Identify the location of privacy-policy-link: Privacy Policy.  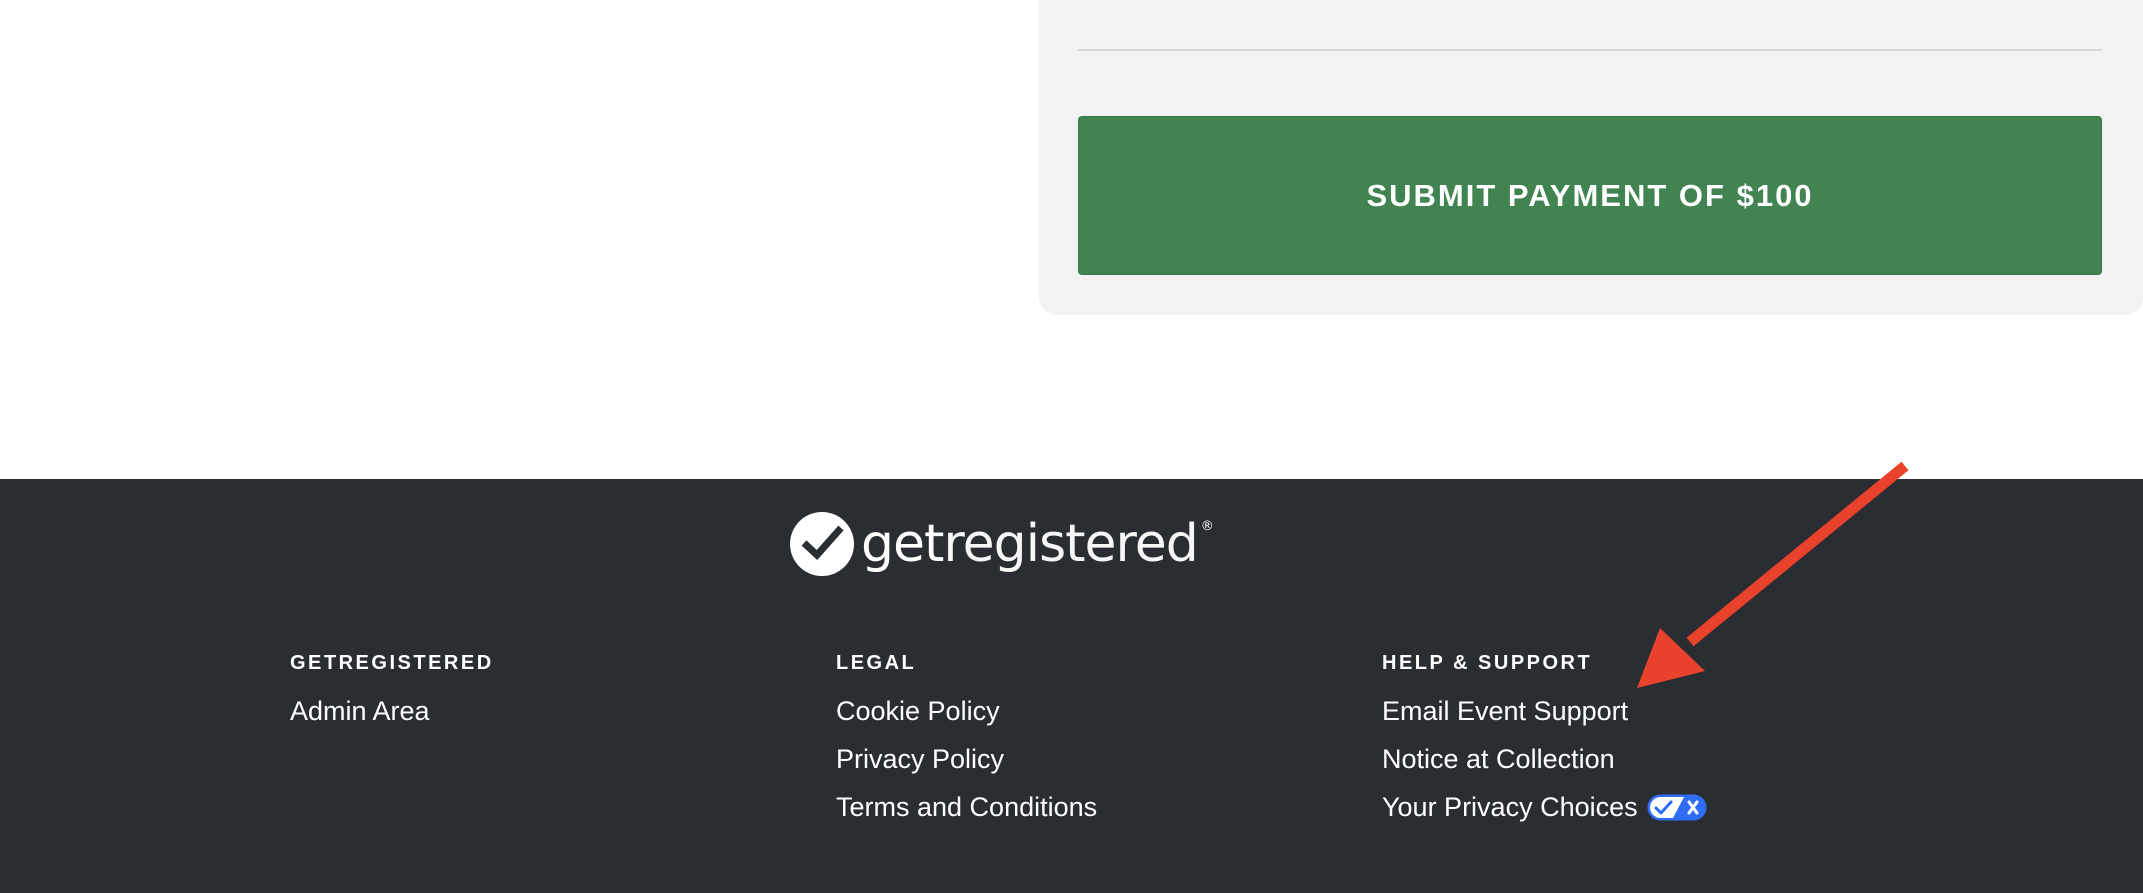
(966, 759).